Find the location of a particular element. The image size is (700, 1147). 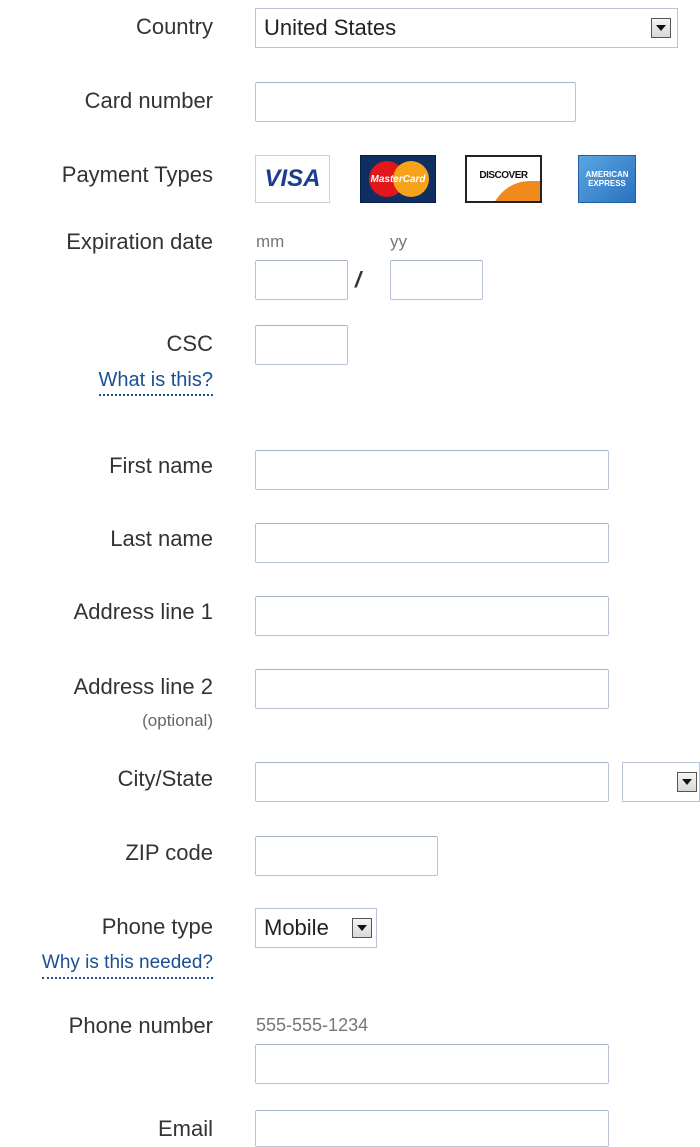

last-name-label: Last name is located at coordinates (161, 538).